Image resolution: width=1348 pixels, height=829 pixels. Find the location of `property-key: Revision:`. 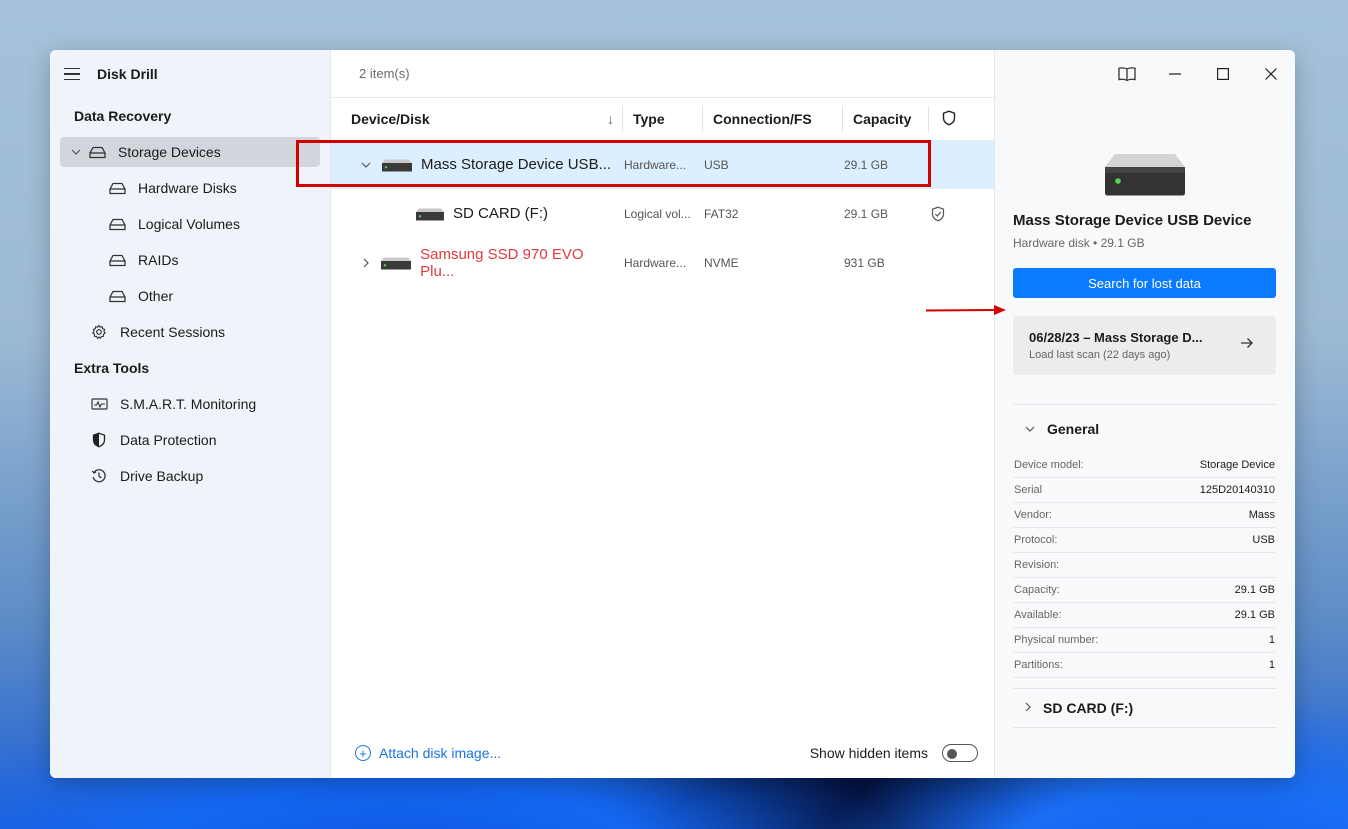

property-key: Revision: is located at coordinates (1037, 565).